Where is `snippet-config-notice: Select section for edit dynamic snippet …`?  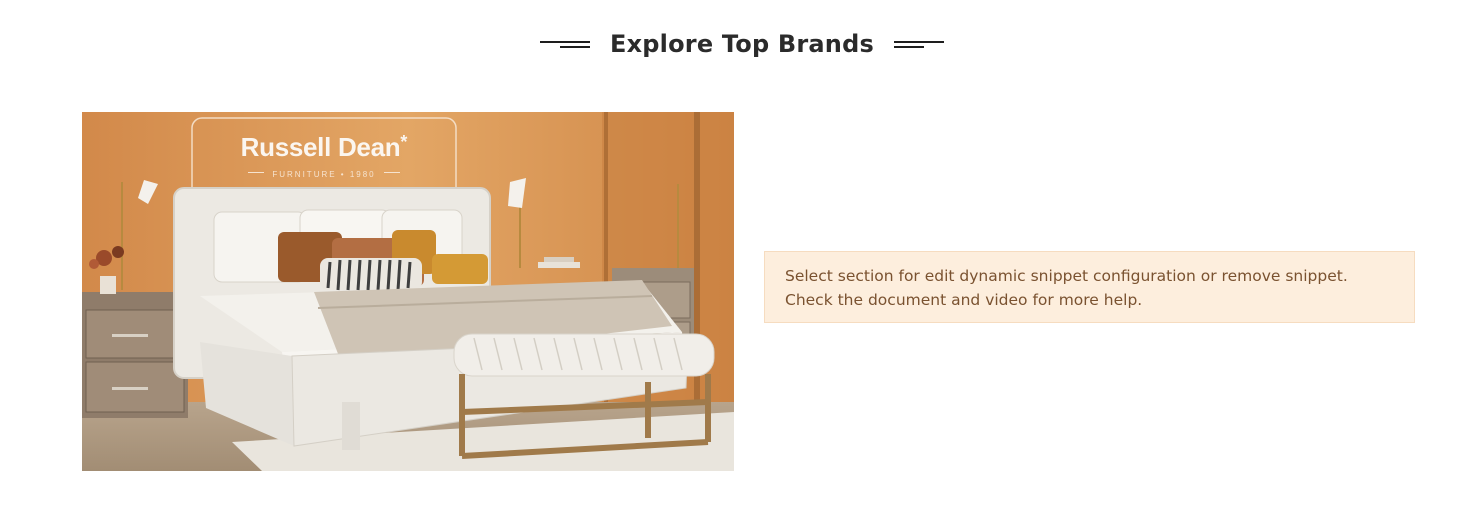
snippet-config-notice: Select section for edit dynamic snippet … is located at coordinates (1089, 287).